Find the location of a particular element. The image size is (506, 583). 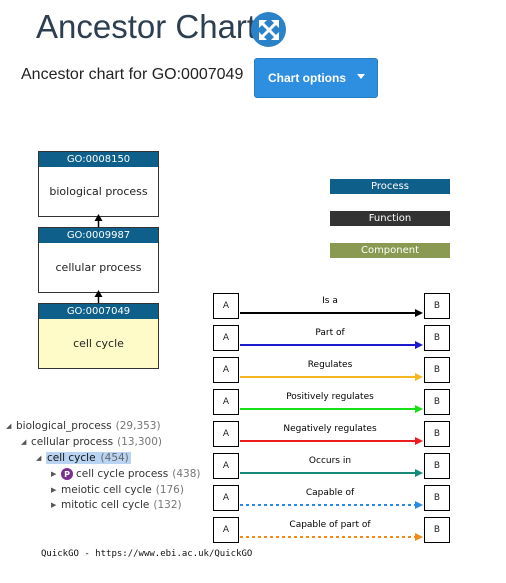

tree-item-cell-cycle: ◢ cell cycle (454) is located at coordinates (83, 458).